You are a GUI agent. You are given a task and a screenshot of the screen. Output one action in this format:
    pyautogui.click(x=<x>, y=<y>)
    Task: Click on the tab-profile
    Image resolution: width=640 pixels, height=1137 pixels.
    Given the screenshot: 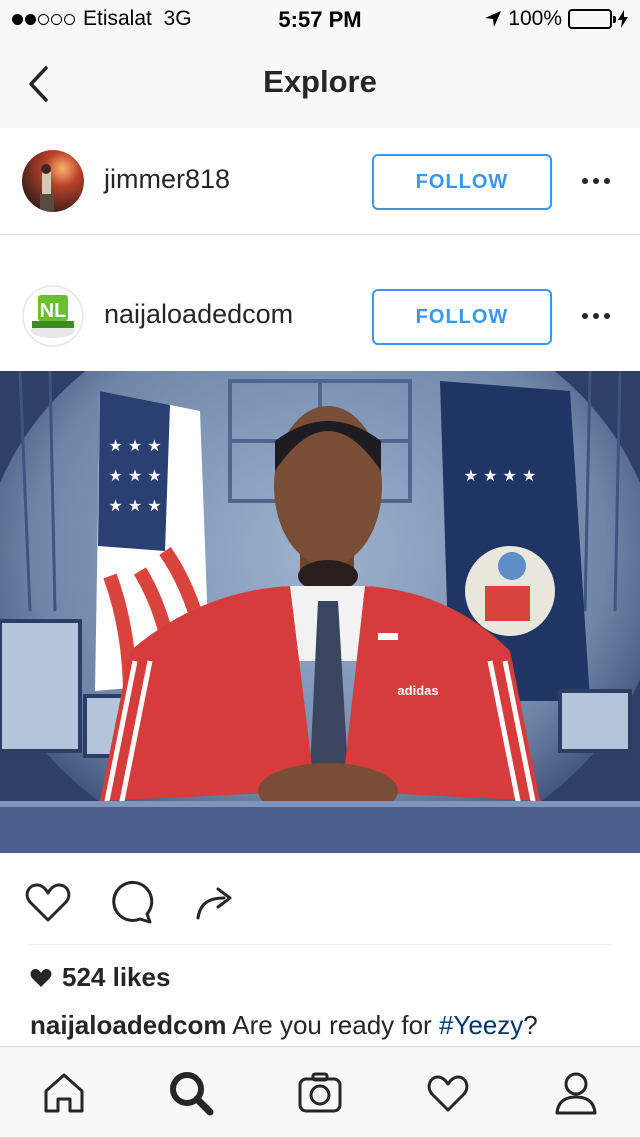 What is the action you would take?
    pyautogui.click(x=576, y=1093)
    